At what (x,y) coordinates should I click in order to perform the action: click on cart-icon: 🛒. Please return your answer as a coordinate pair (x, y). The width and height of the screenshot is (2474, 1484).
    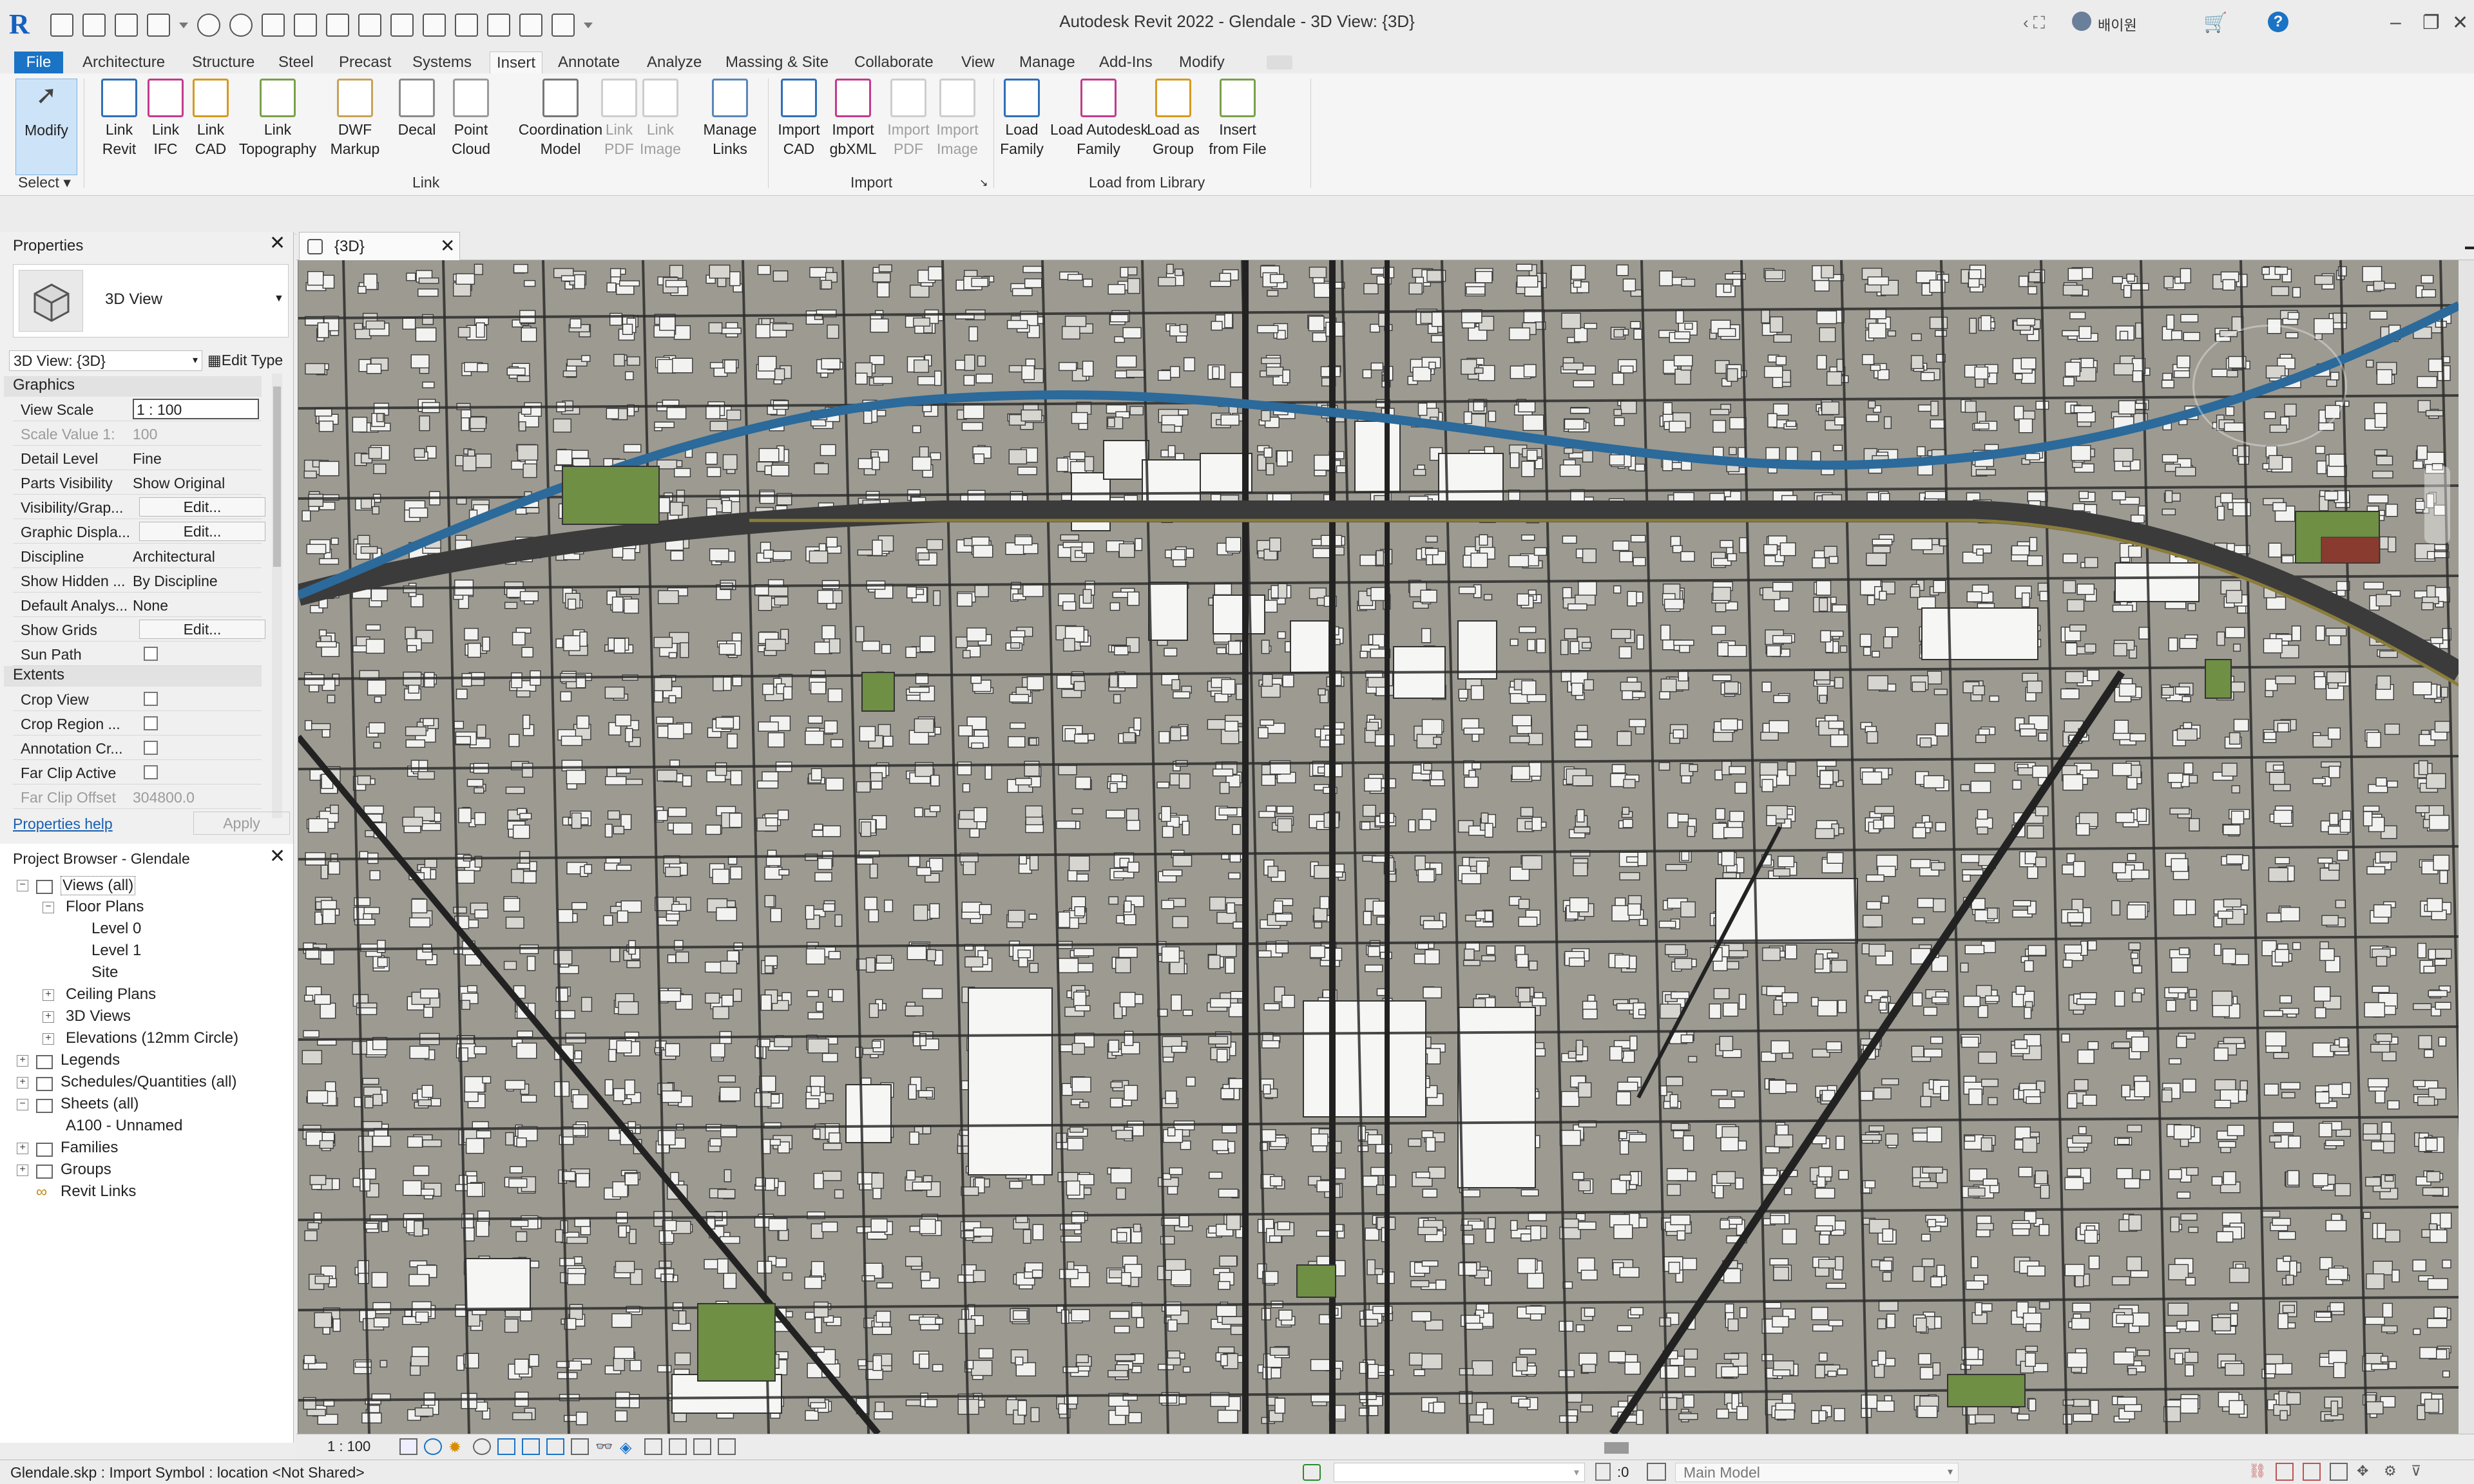
    Looking at the image, I should click on (2215, 23).